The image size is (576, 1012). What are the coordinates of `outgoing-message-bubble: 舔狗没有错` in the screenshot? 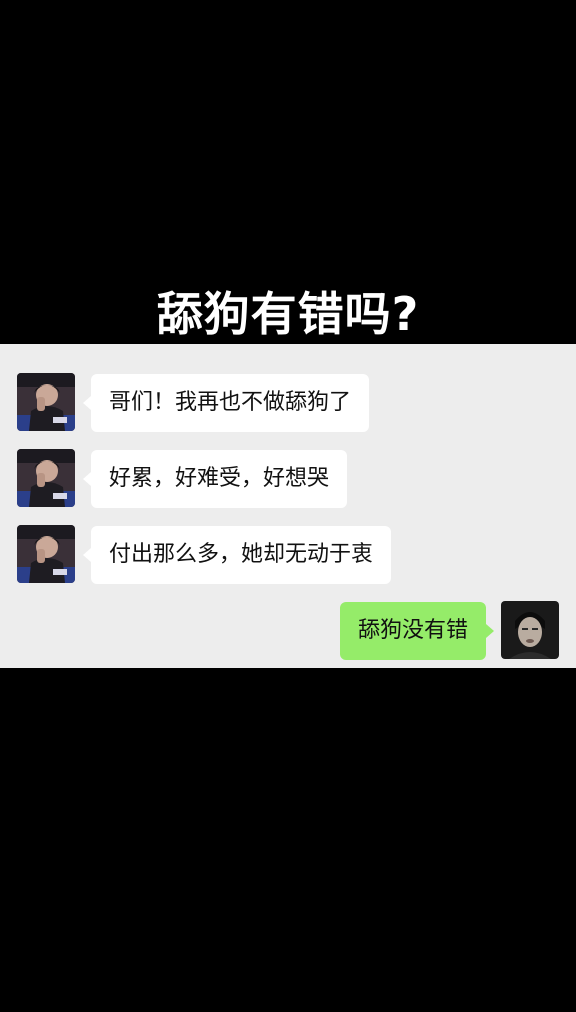 It's located at (417, 631).